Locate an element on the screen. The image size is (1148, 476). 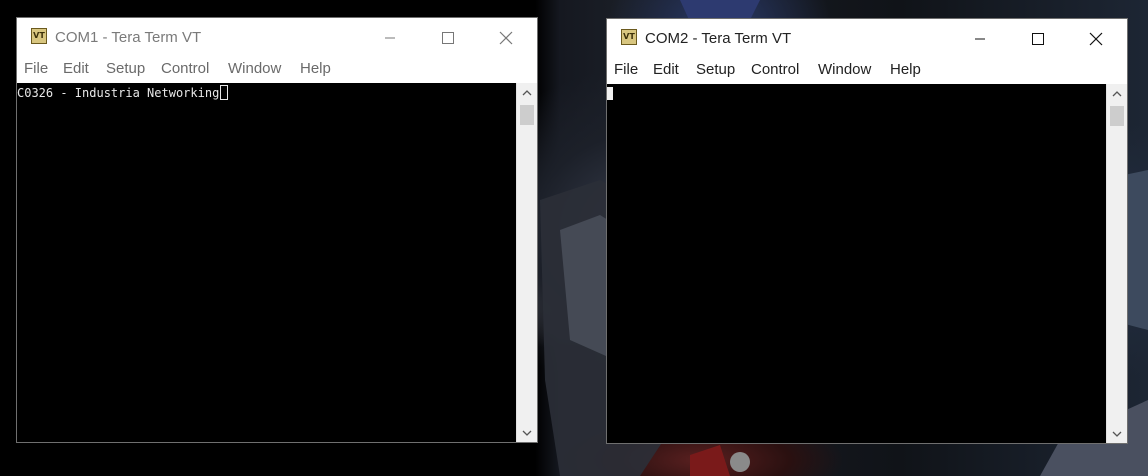
window-title: COM2 - Tera Term VT is located at coordinates (718, 38).